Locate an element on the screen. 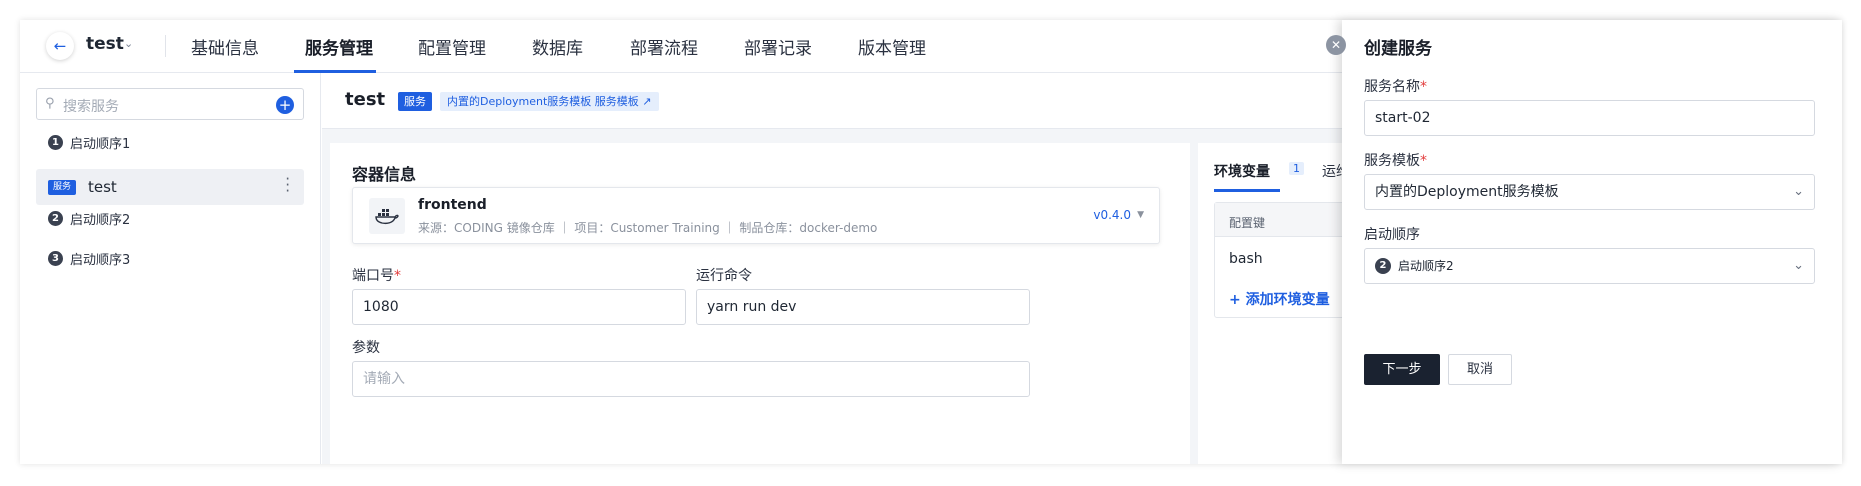 The image size is (1861, 486). drawer-title: 创建服务 is located at coordinates (1398, 49).